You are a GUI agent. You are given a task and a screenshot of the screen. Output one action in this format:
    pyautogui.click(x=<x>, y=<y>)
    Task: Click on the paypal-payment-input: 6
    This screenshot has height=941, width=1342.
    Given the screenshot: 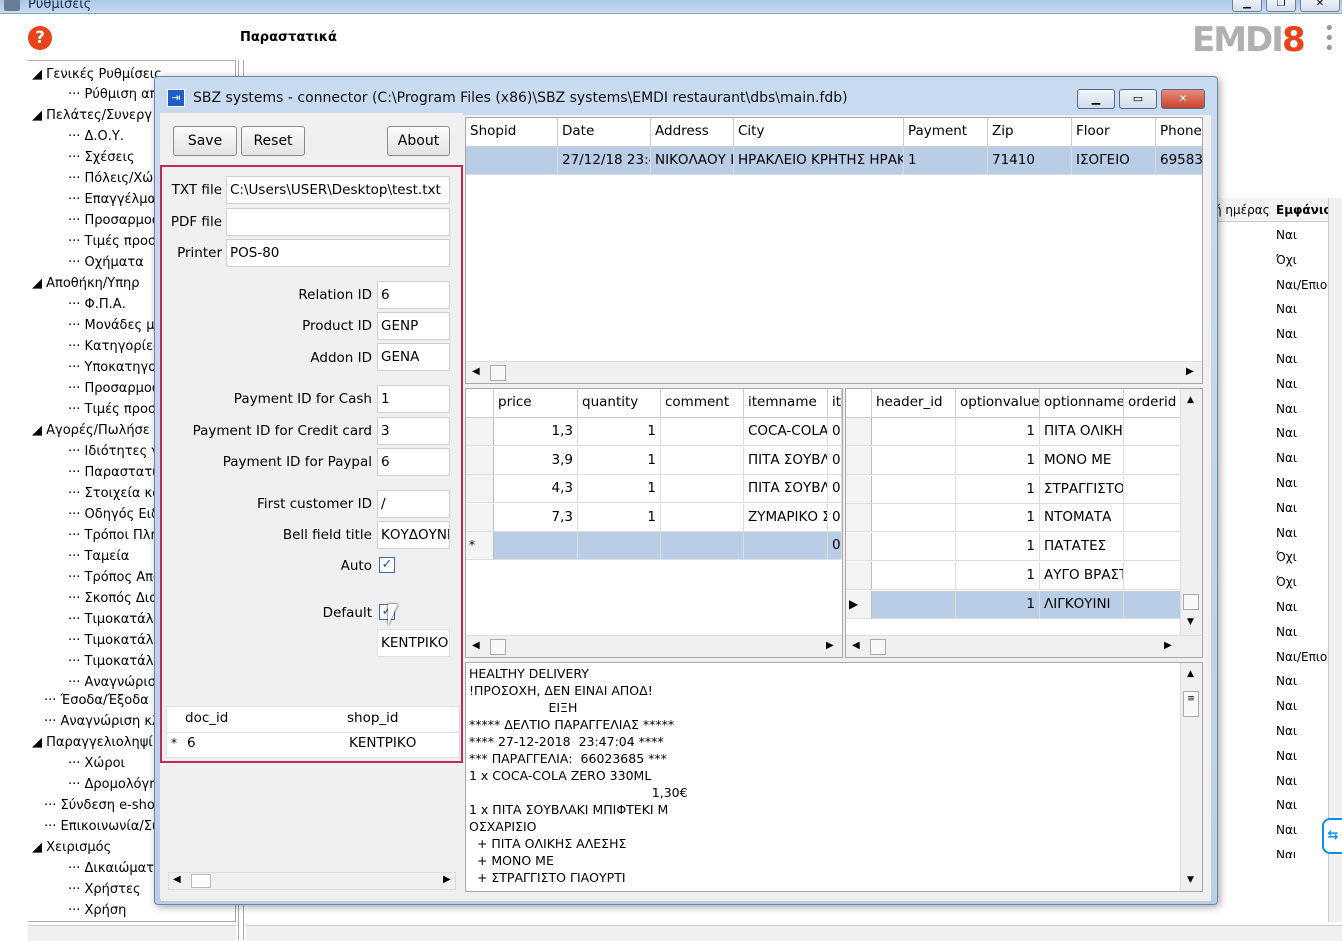 What is the action you would take?
    pyautogui.click(x=413, y=462)
    